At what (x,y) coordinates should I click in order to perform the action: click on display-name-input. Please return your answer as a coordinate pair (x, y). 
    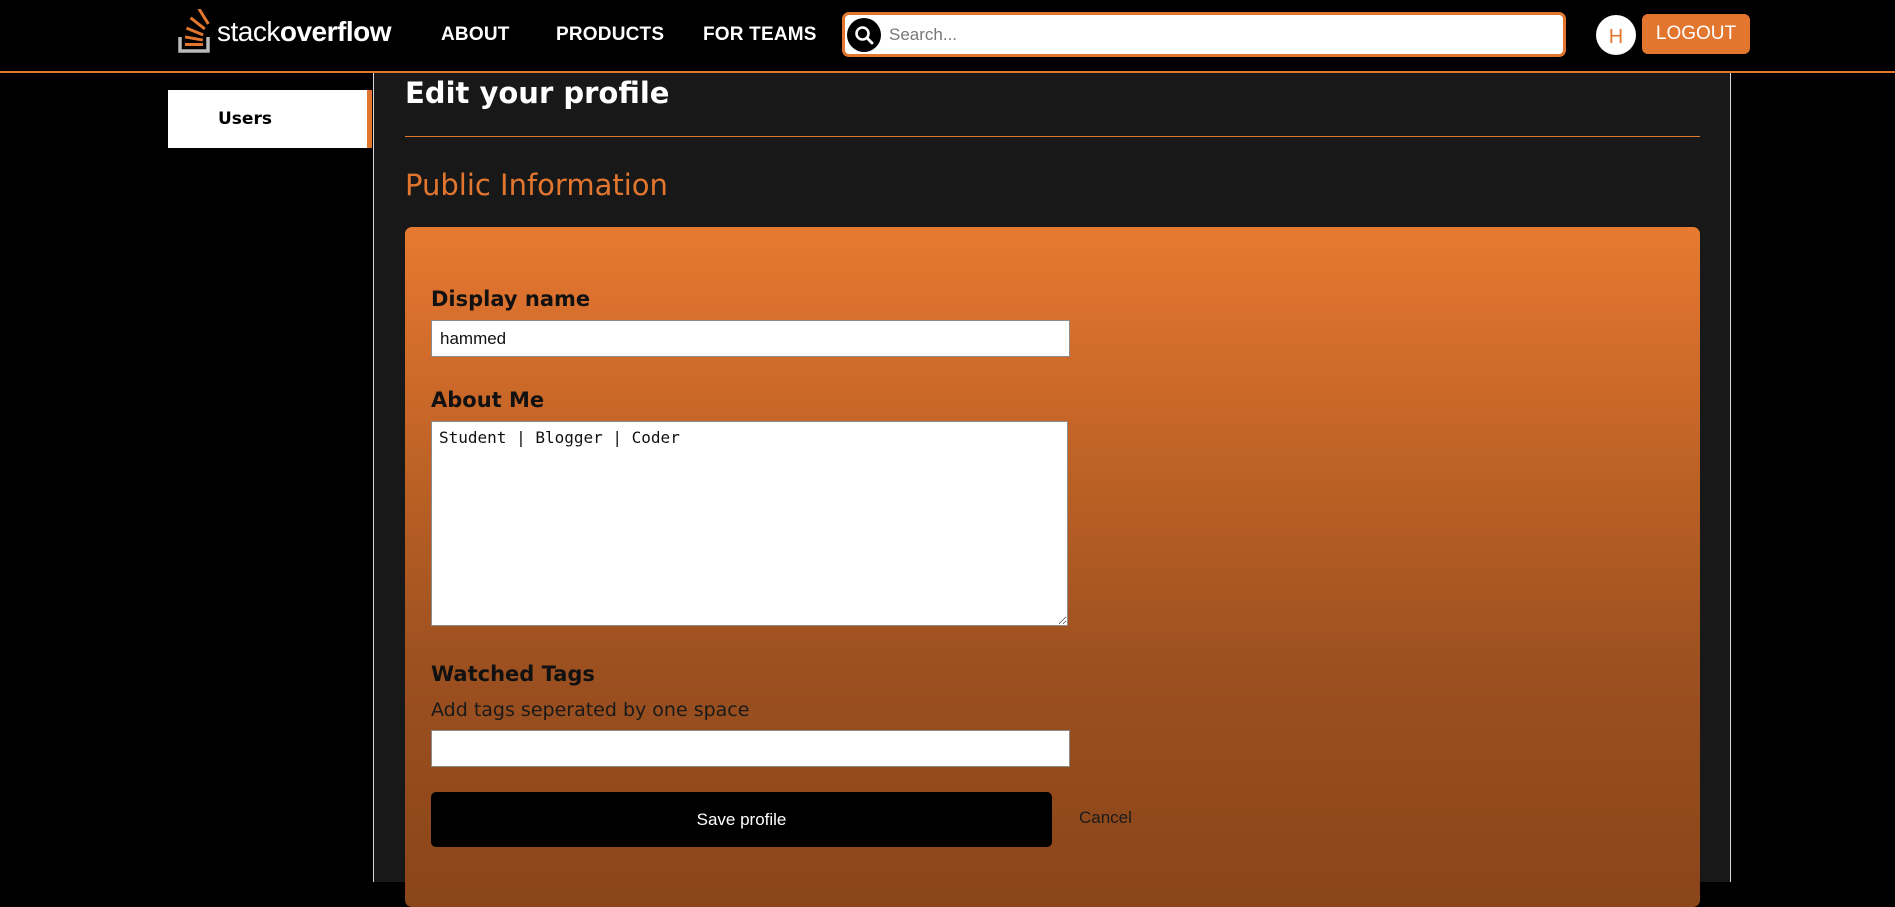
    Looking at the image, I should click on (750, 338).